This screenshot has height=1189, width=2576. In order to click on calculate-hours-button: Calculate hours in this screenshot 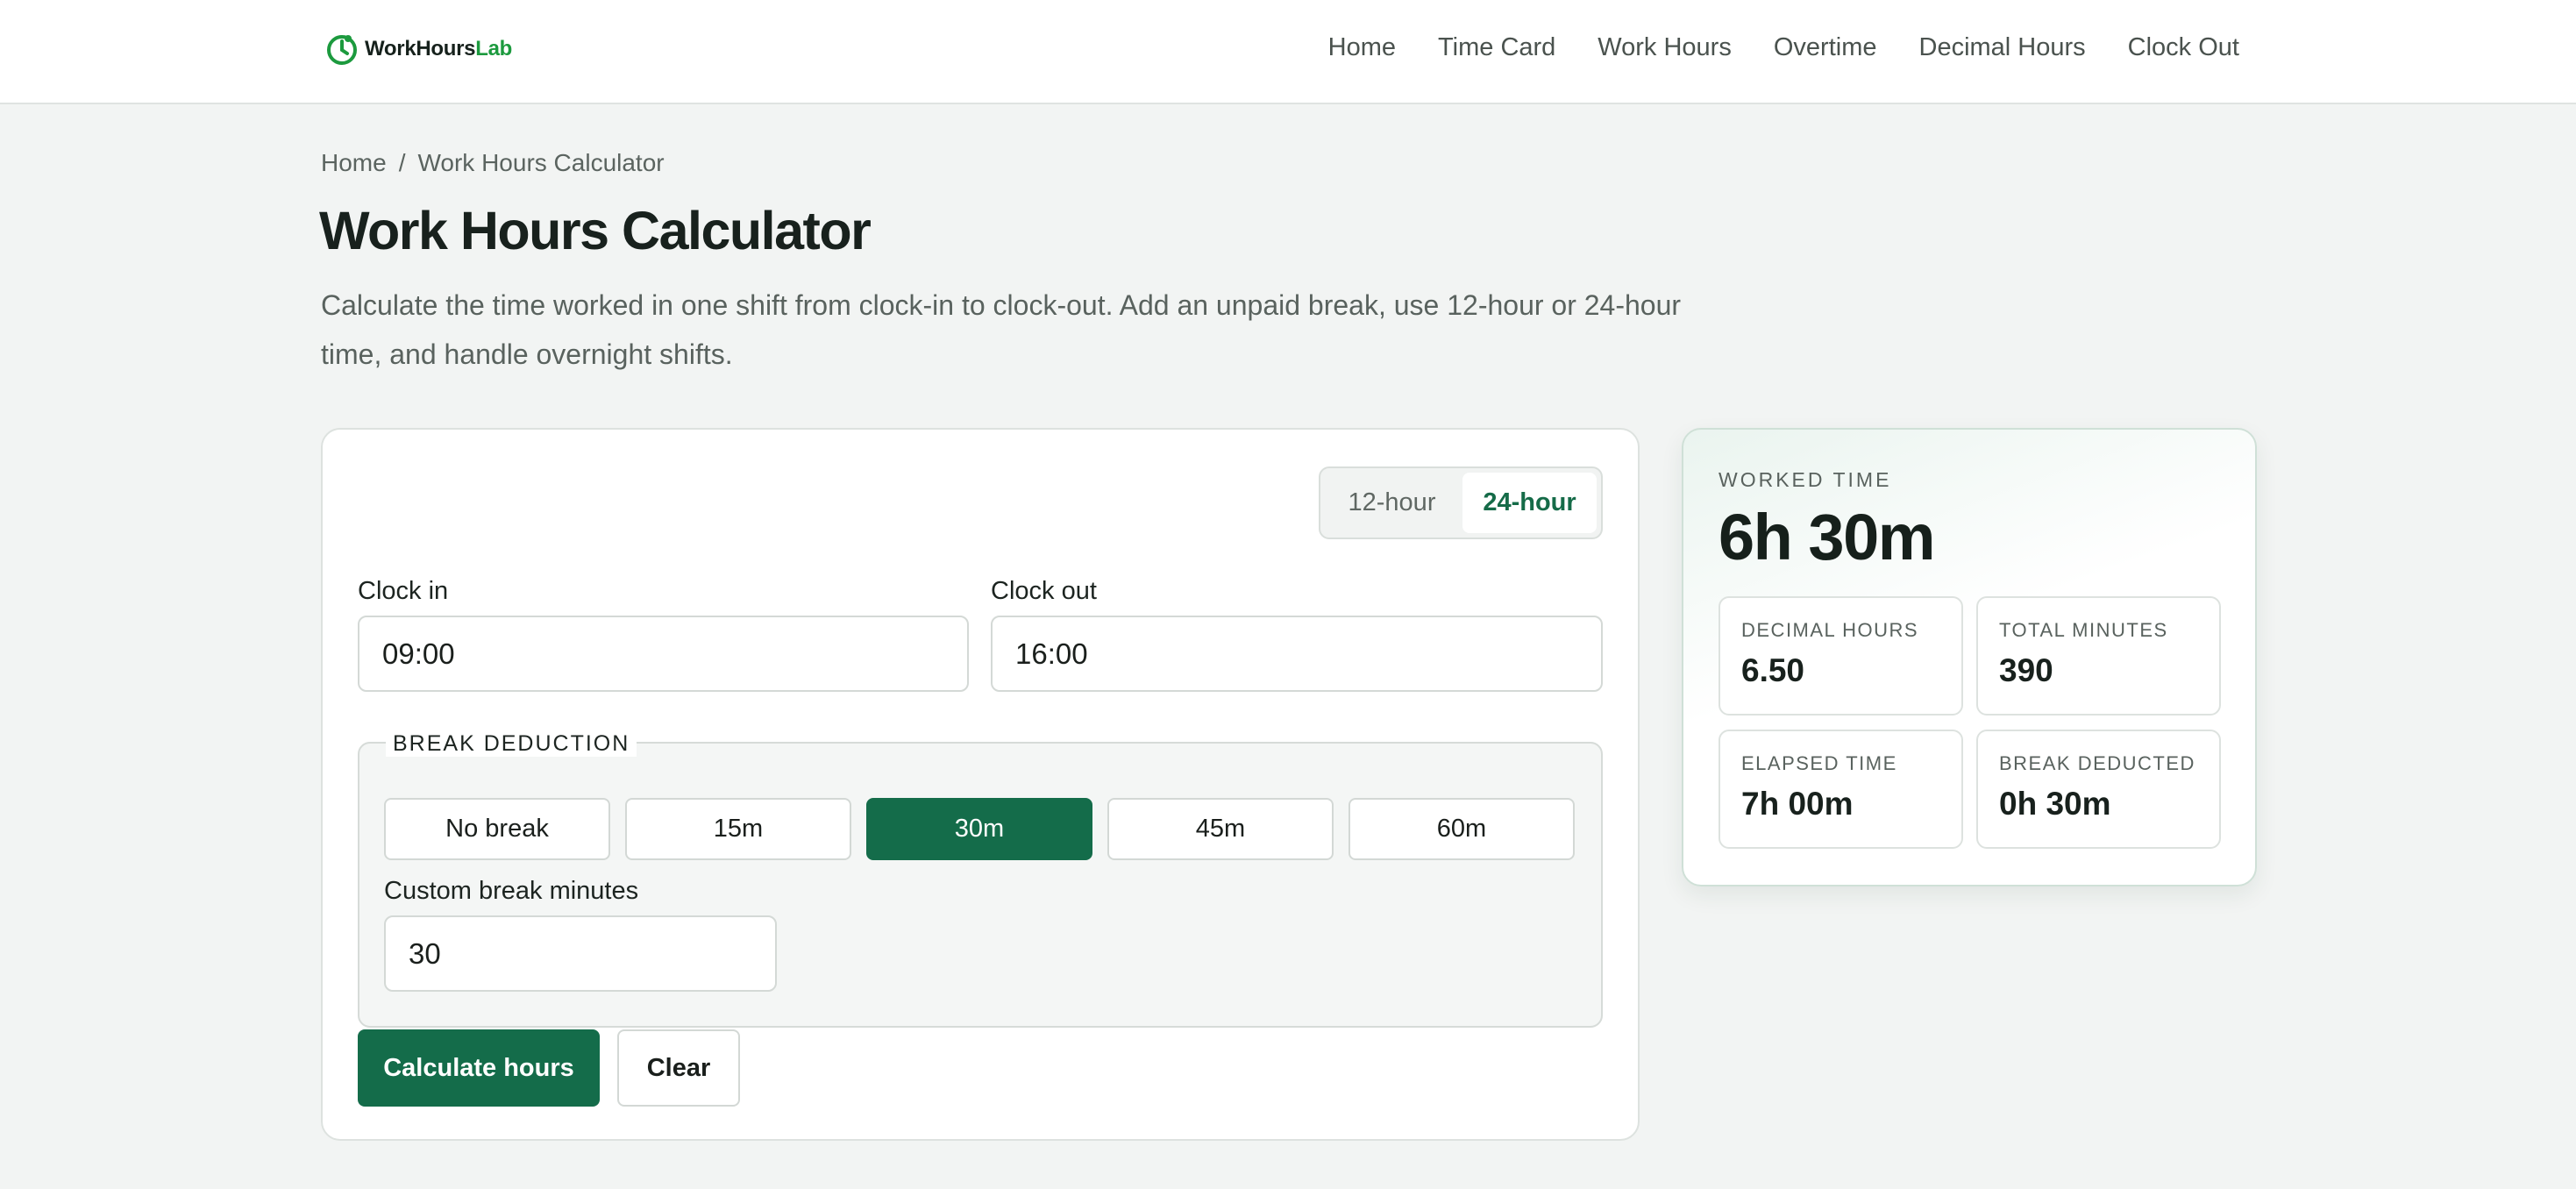, I will do `click(479, 1068)`.